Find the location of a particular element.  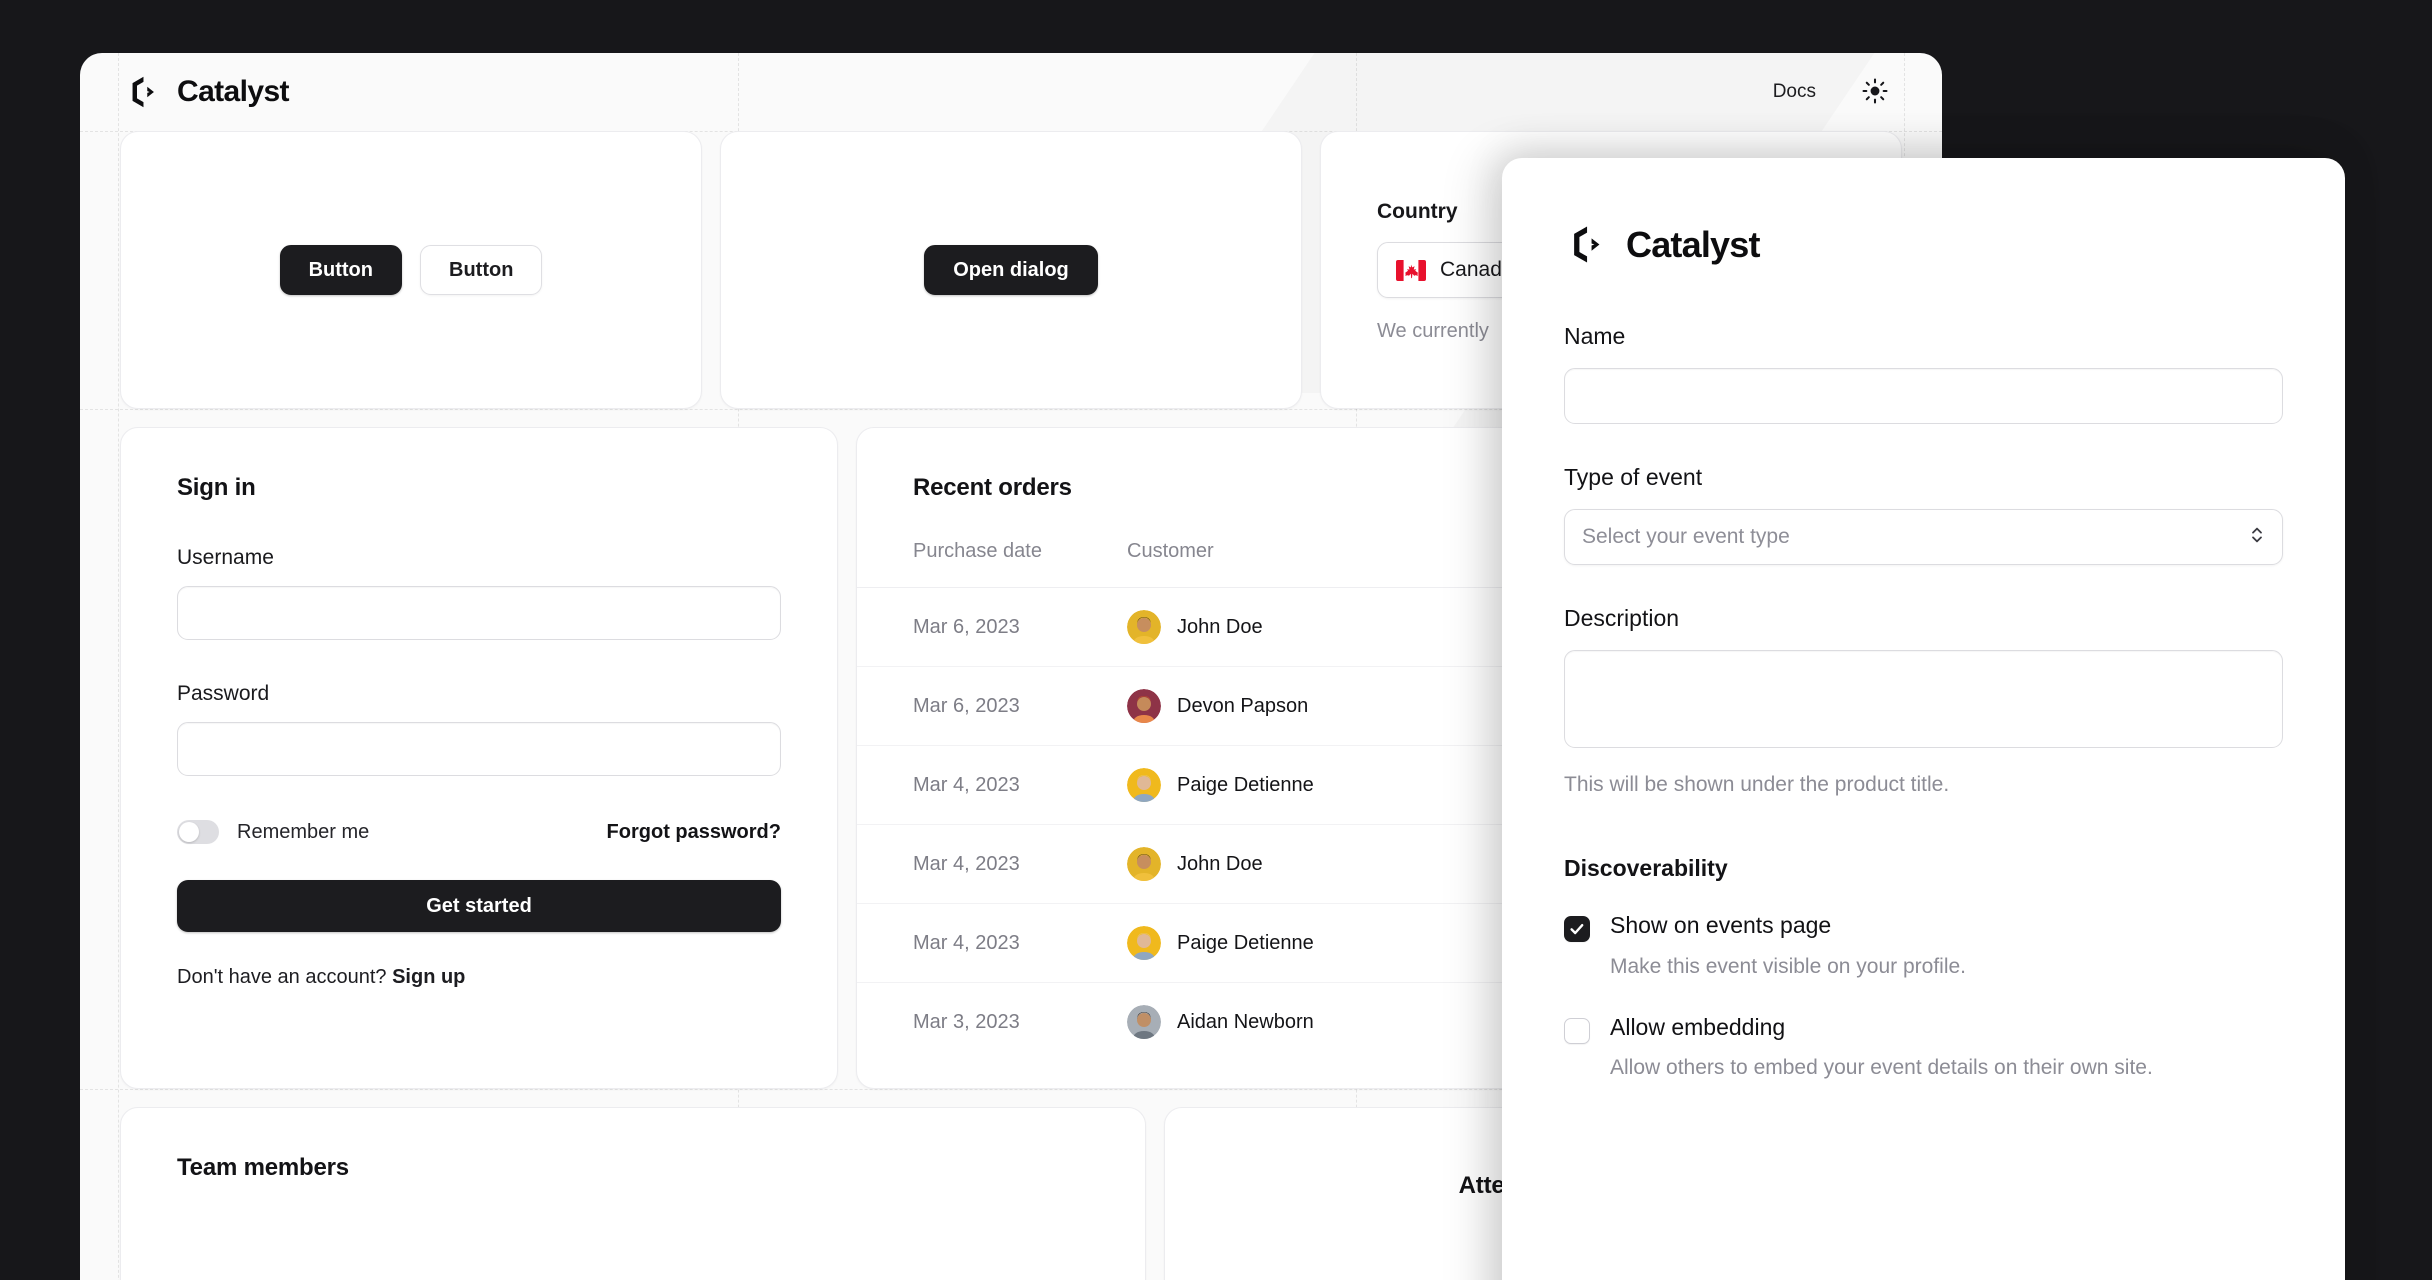

team-members-title: Team members is located at coordinates (263, 1167).